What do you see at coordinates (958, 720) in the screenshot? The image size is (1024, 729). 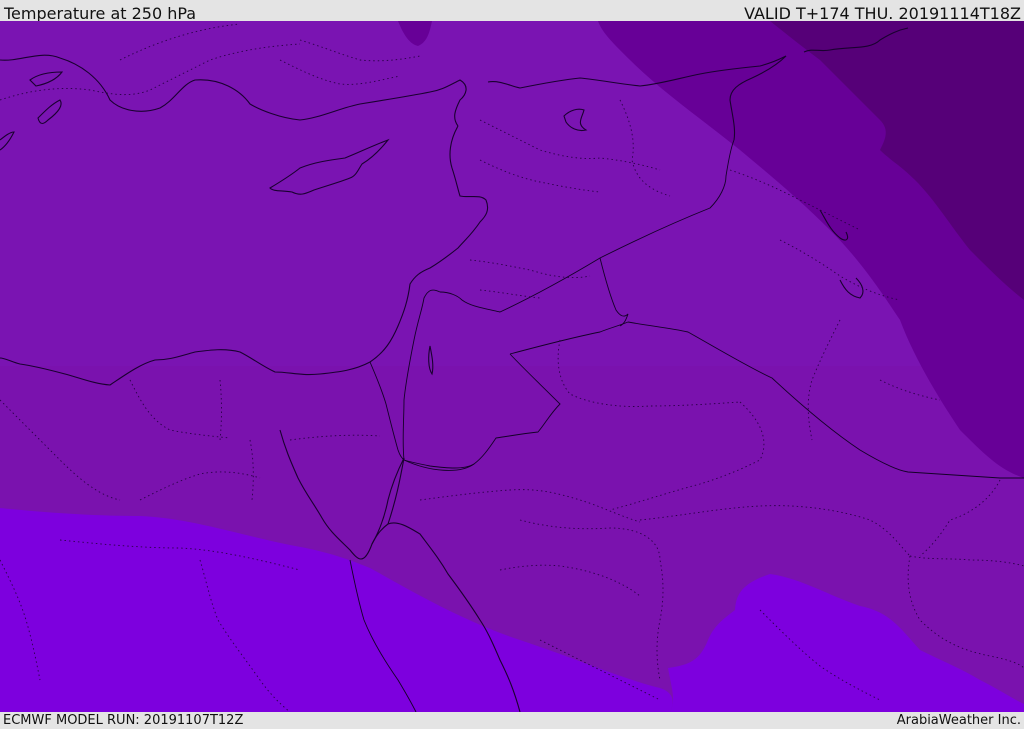 I see `credit-label: ArabiaWeather Inc.` at bounding box center [958, 720].